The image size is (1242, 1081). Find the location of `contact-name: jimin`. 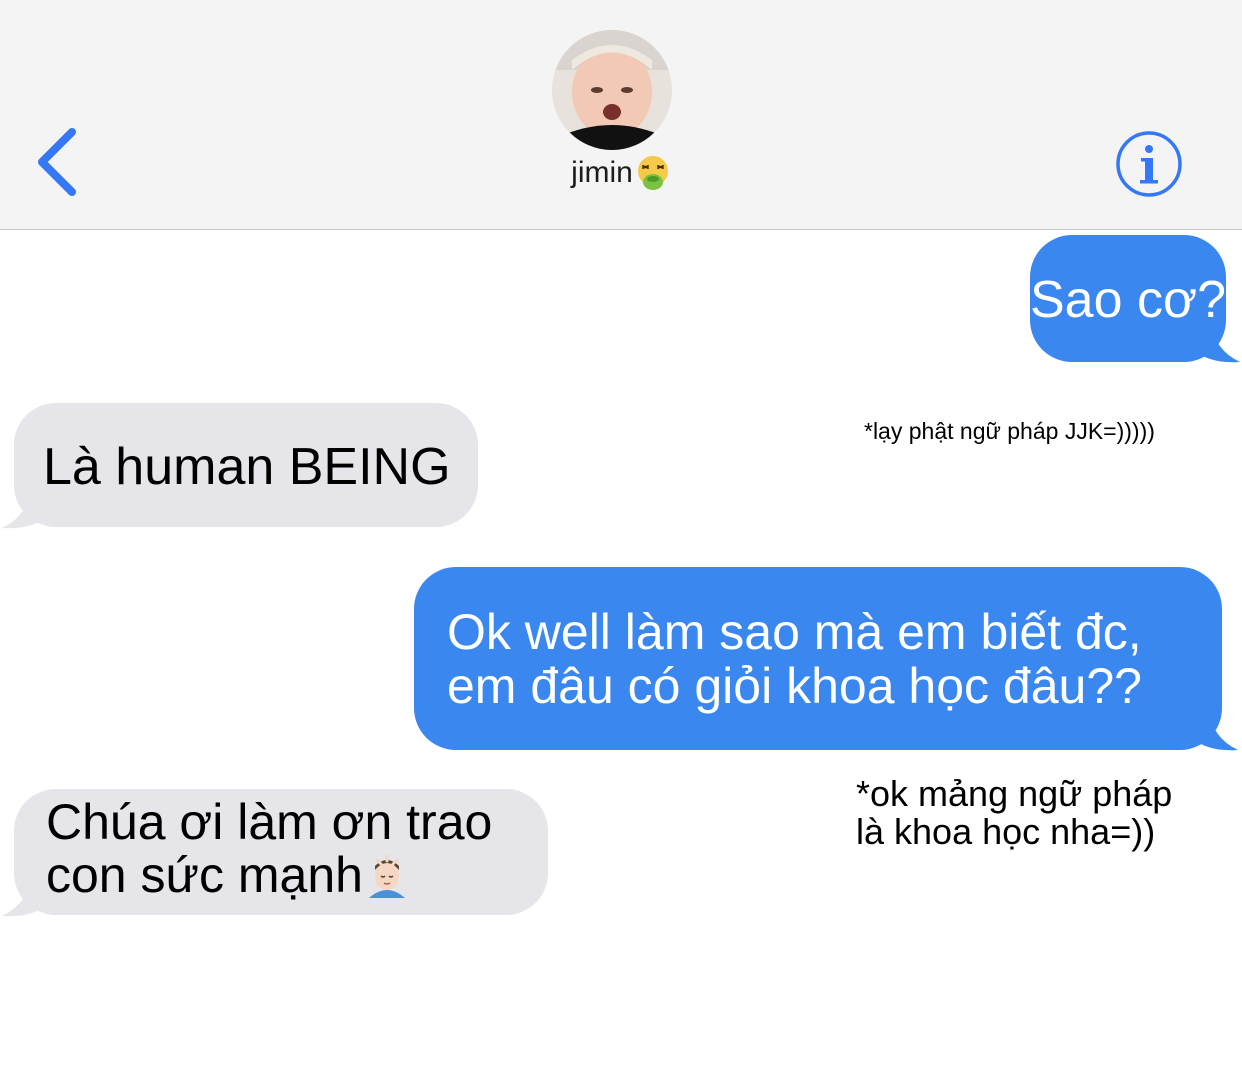

contact-name: jimin is located at coordinates (602, 172).